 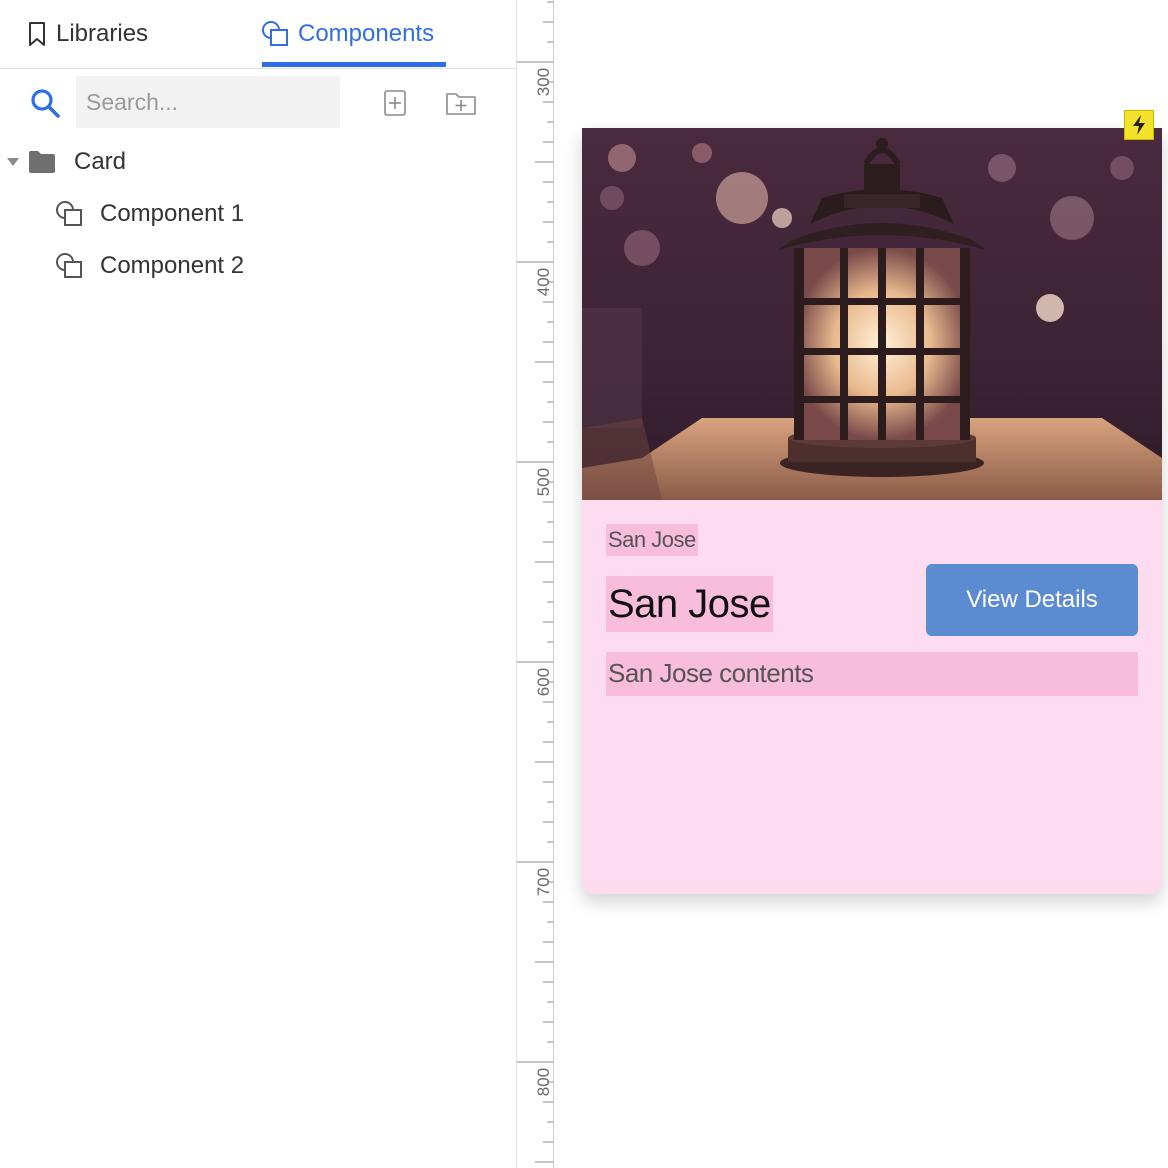 What do you see at coordinates (652, 540) in the screenshot?
I see `card-subtitle: San Jose` at bounding box center [652, 540].